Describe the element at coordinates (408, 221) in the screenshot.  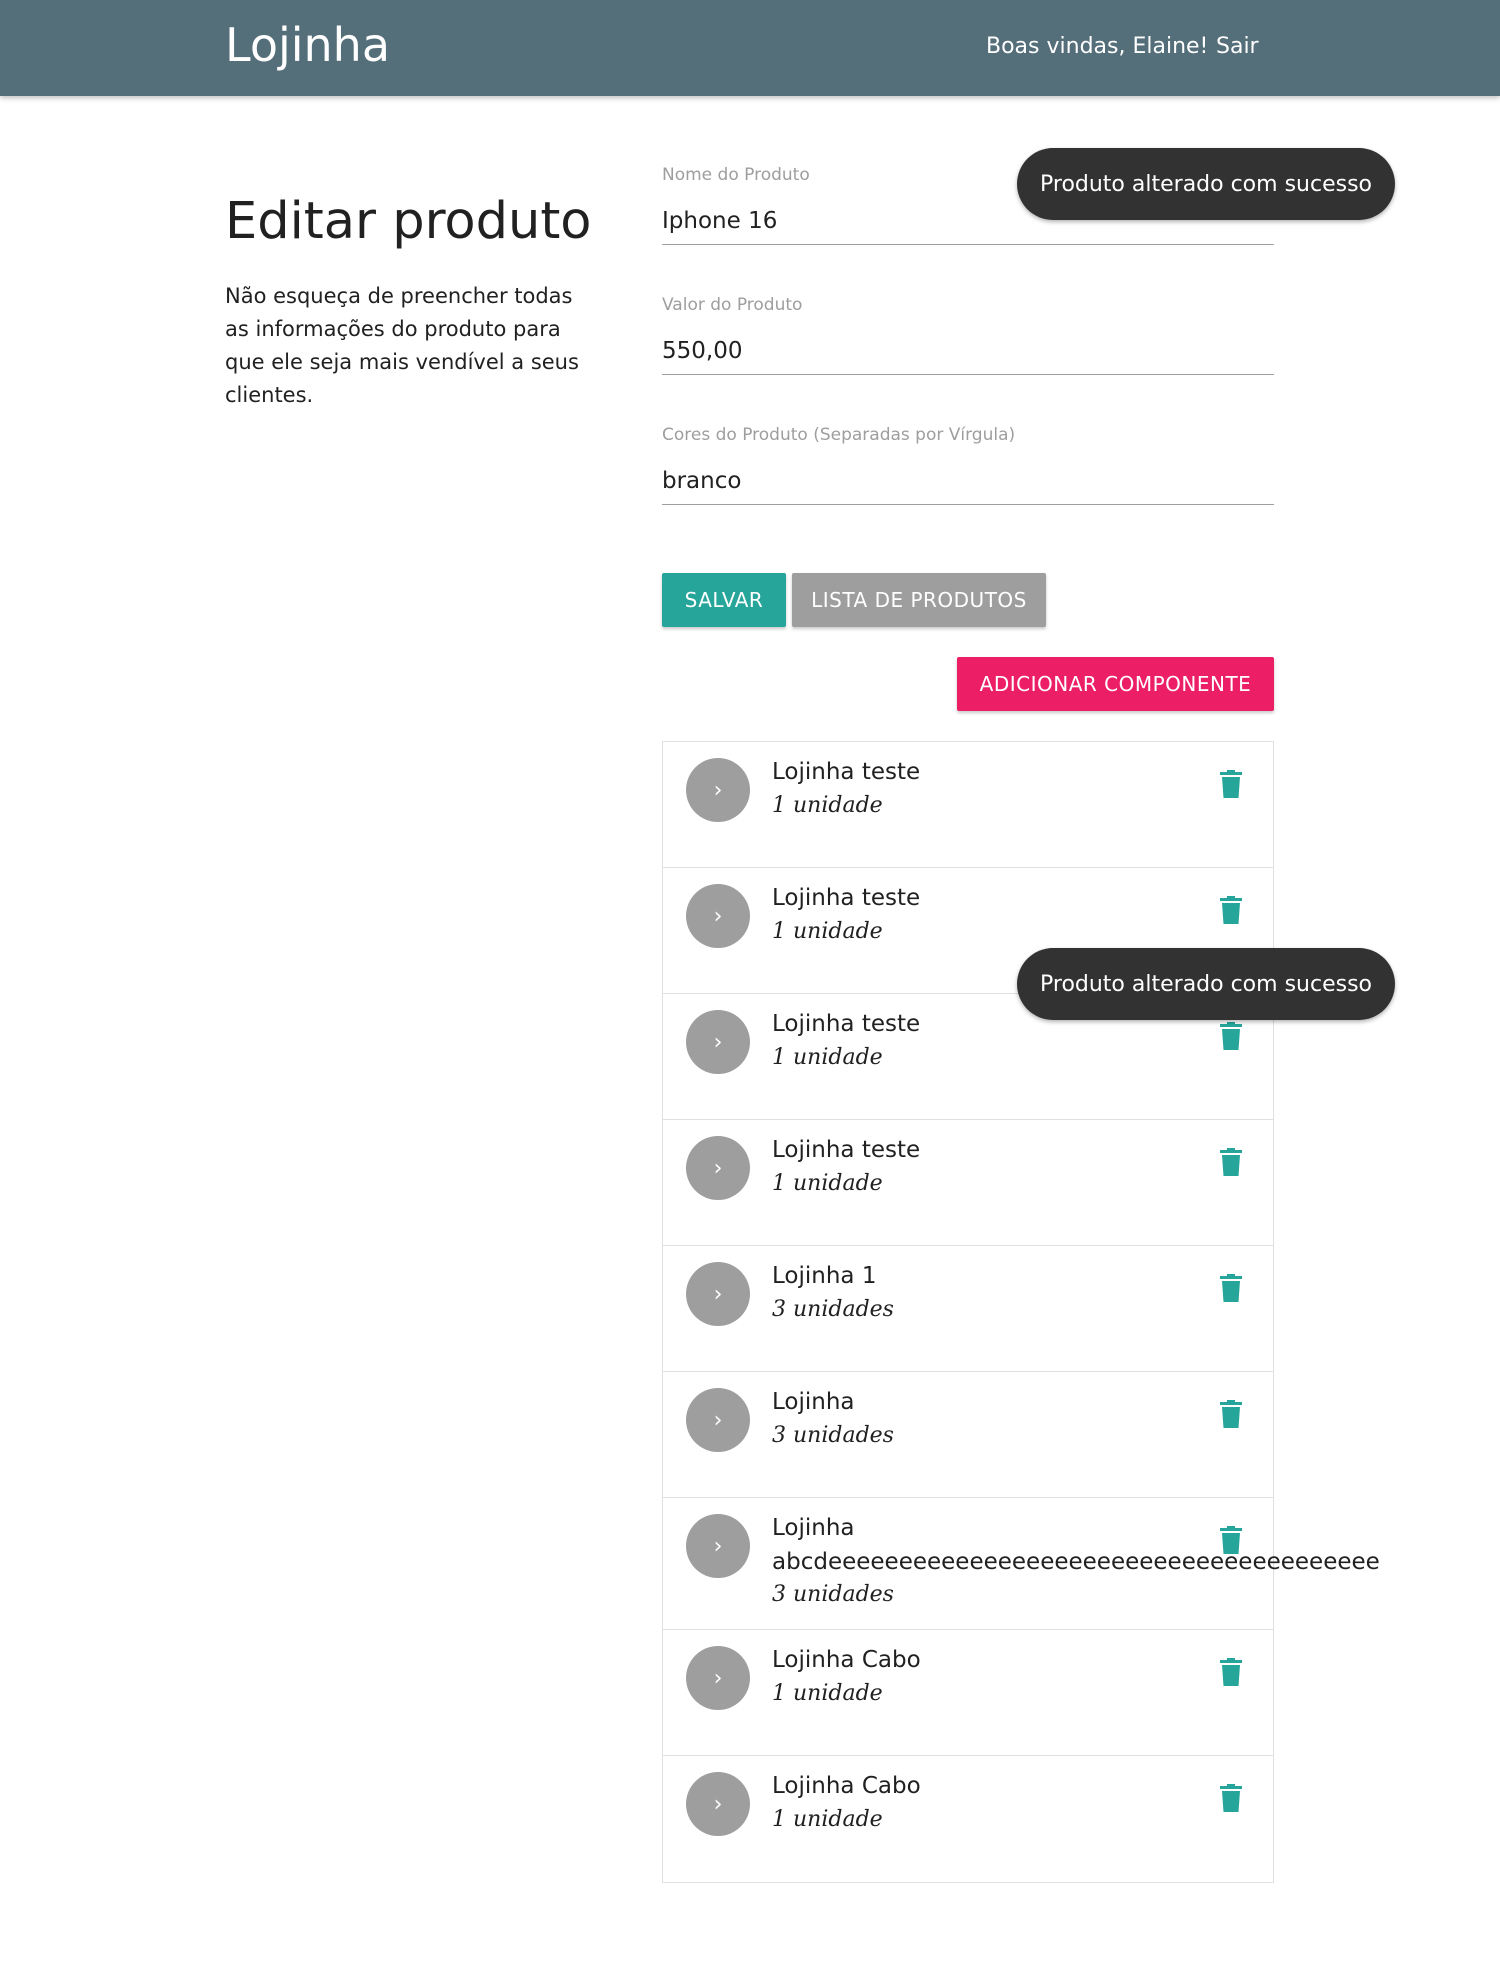
I see `page-title: Editar produto` at that location.